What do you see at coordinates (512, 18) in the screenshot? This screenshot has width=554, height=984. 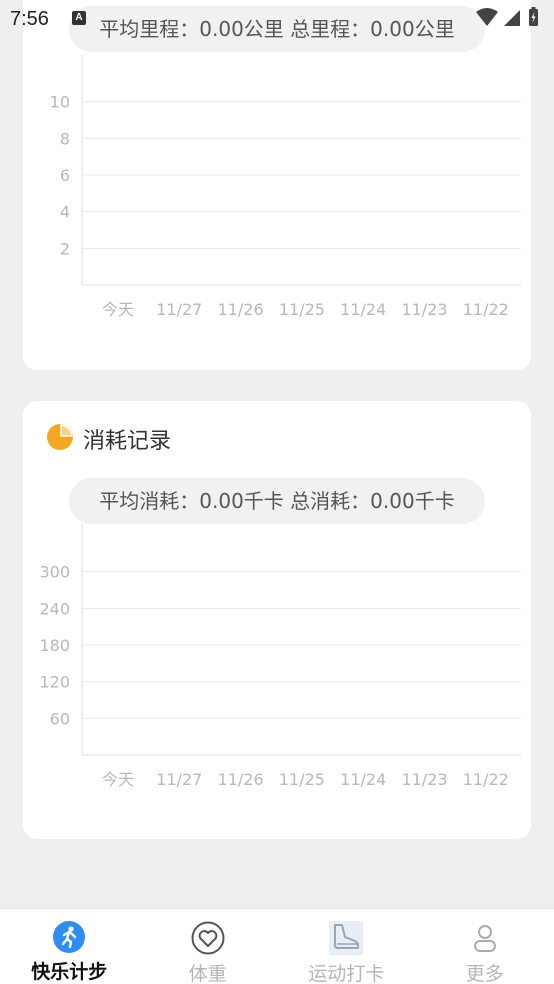 I see `signal-icon` at bounding box center [512, 18].